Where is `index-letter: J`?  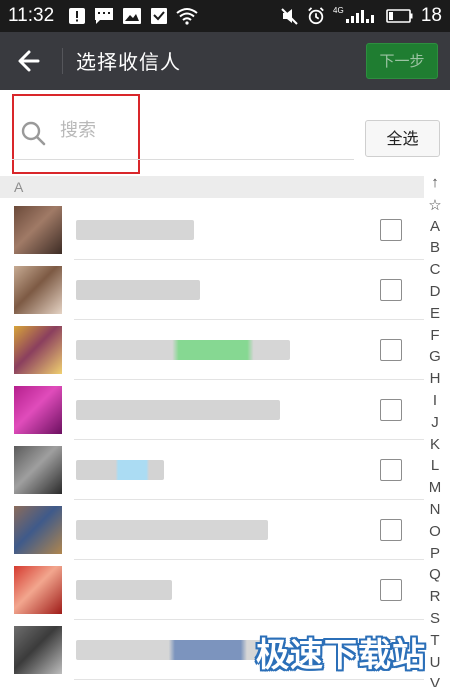 index-letter: J is located at coordinates (435, 422).